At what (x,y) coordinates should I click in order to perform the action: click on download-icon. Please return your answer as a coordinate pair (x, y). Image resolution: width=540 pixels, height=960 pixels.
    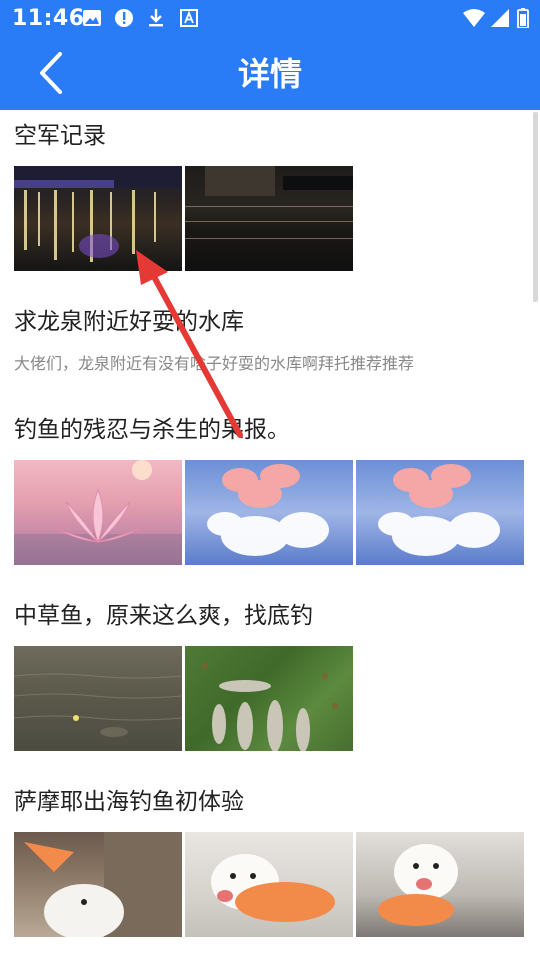
    Looking at the image, I should click on (156, 18).